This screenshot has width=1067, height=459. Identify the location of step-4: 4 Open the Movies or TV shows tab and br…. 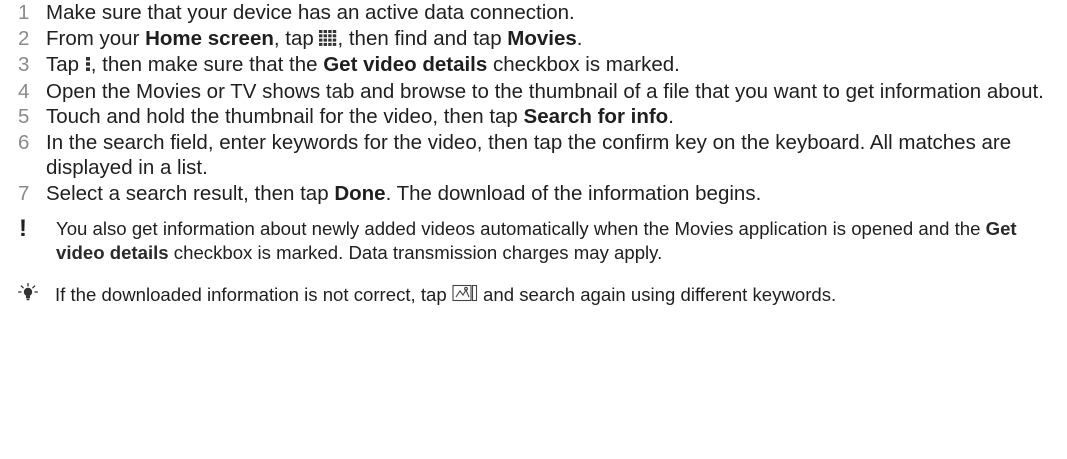
(538, 92).